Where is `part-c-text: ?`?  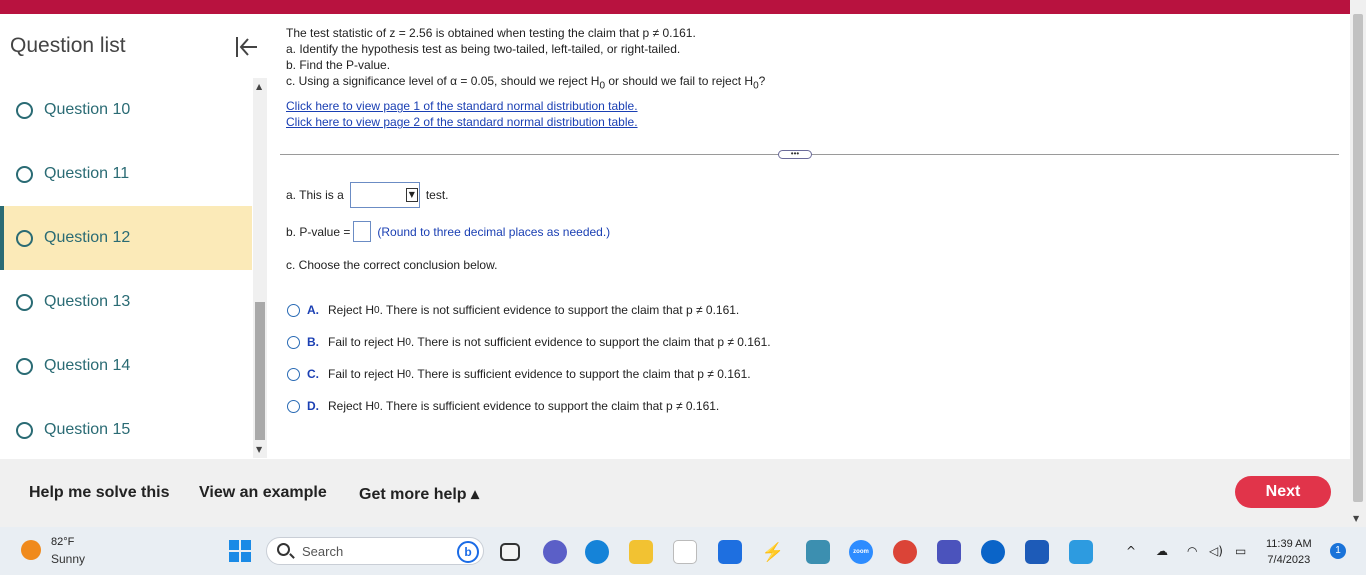 part-c-text: ? is located at coordinates (762, 81).